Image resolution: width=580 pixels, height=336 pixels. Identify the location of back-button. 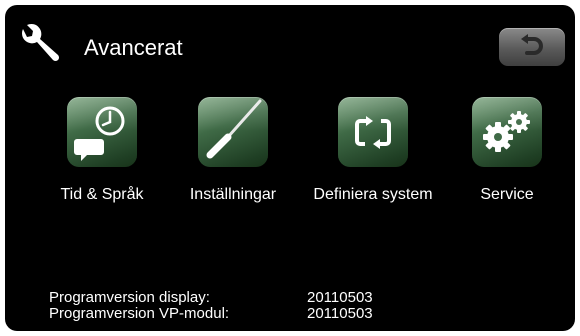
(532, 47).